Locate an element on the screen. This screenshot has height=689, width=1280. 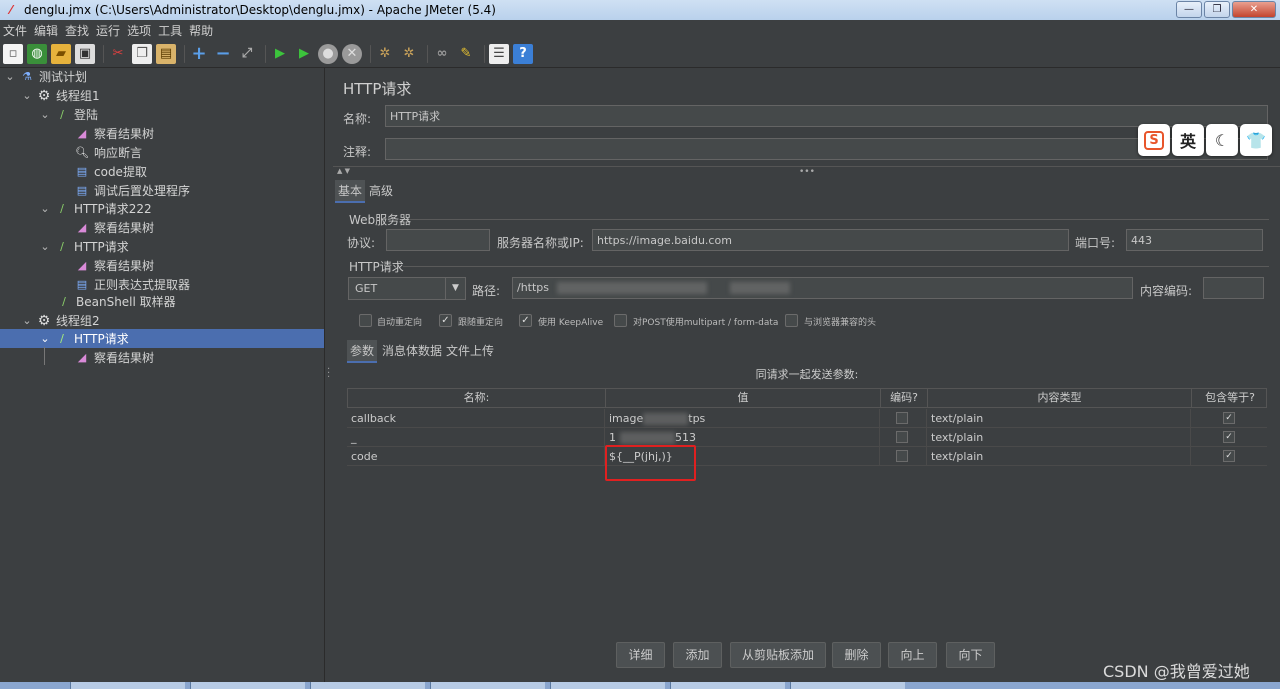
skin-shirt-icon: 👕 is located at coordinates (1256, 140).